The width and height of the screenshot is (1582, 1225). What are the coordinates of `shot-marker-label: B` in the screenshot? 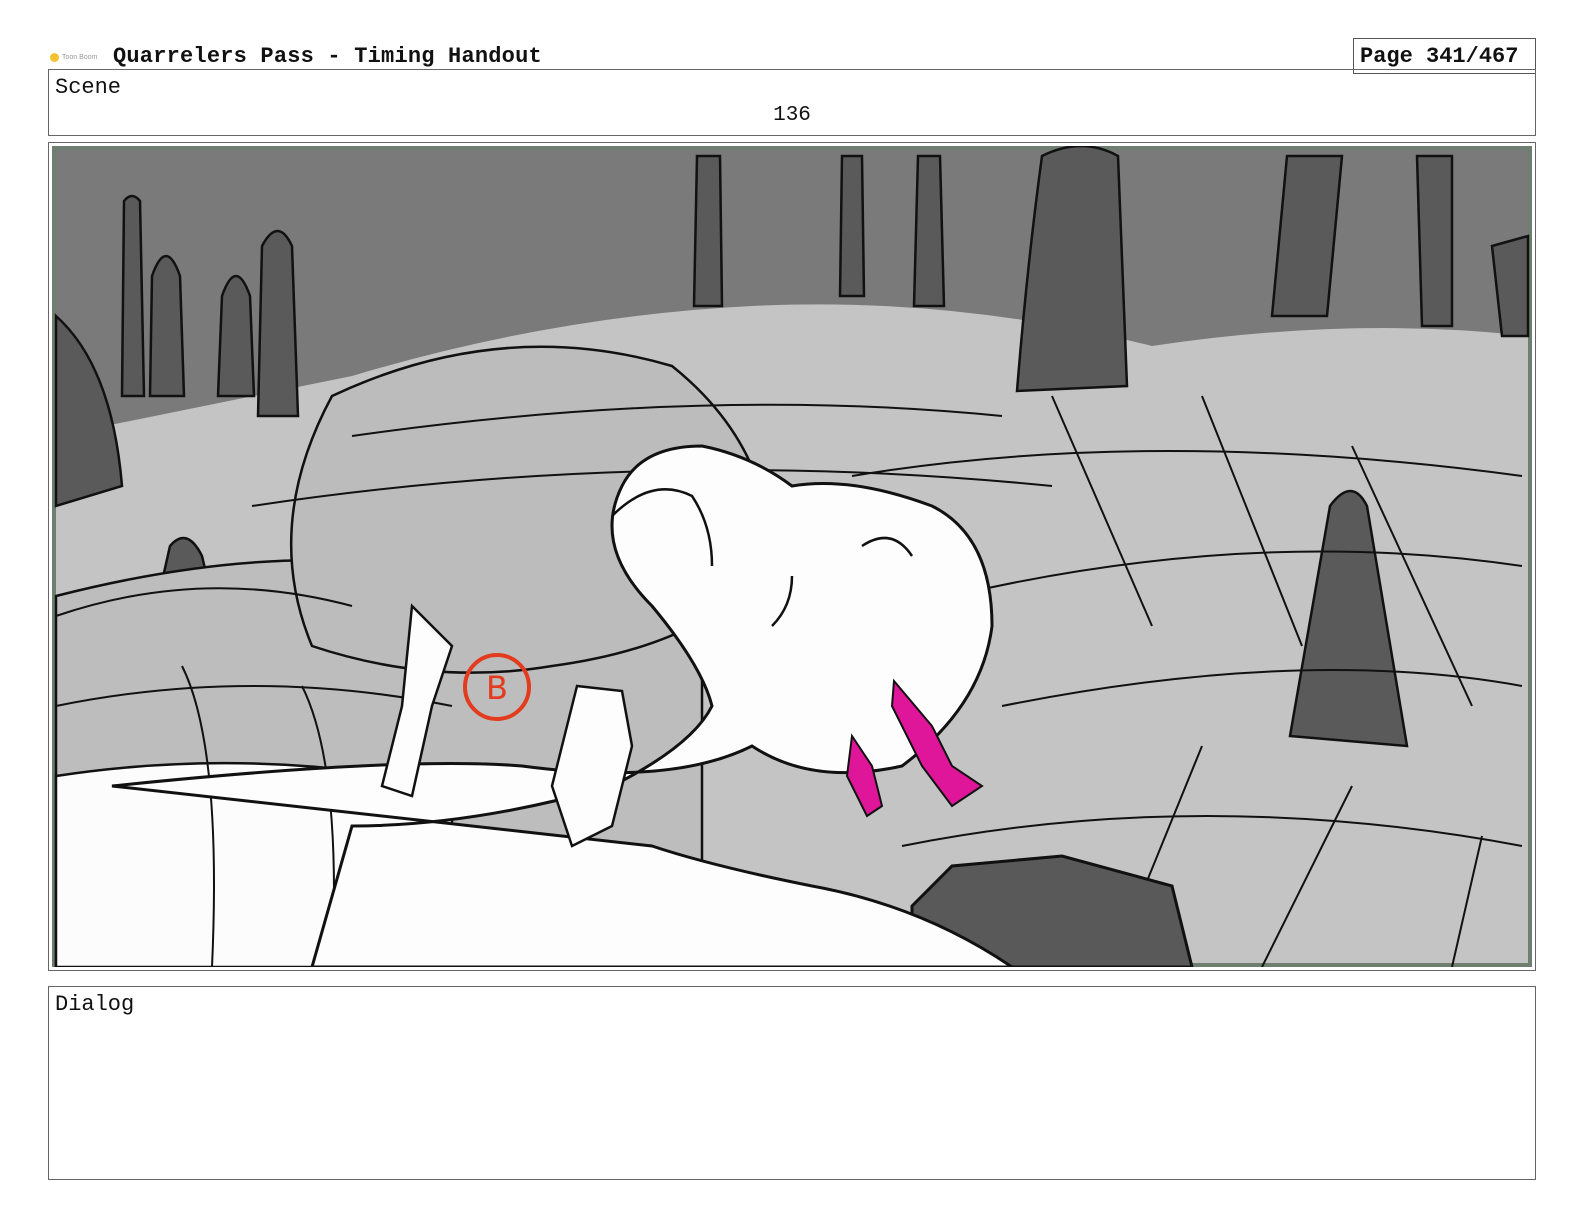 It's located at (497, 688).